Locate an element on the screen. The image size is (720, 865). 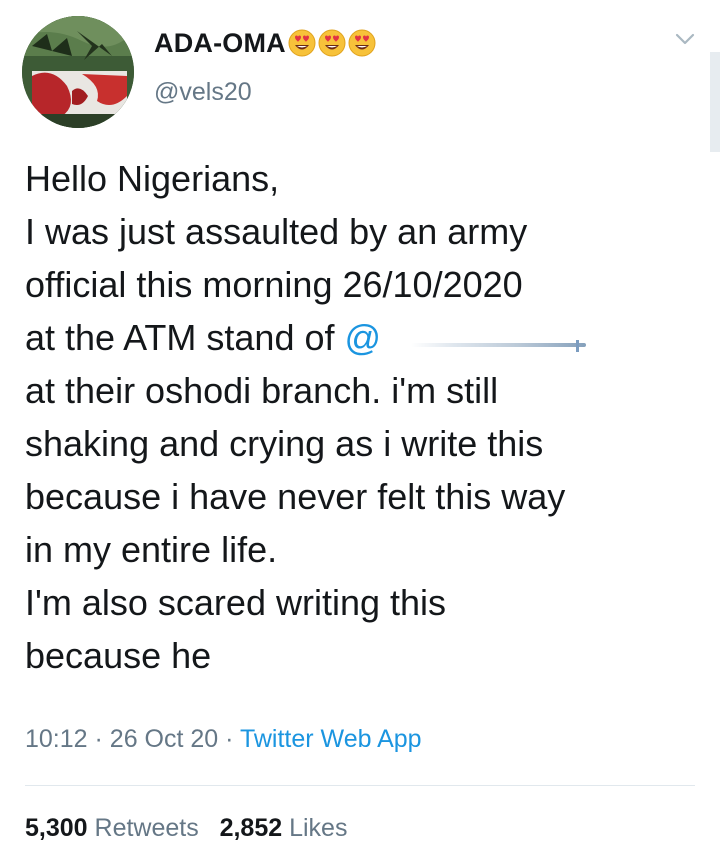
redacted-mention is located at coordinates (484, 340).